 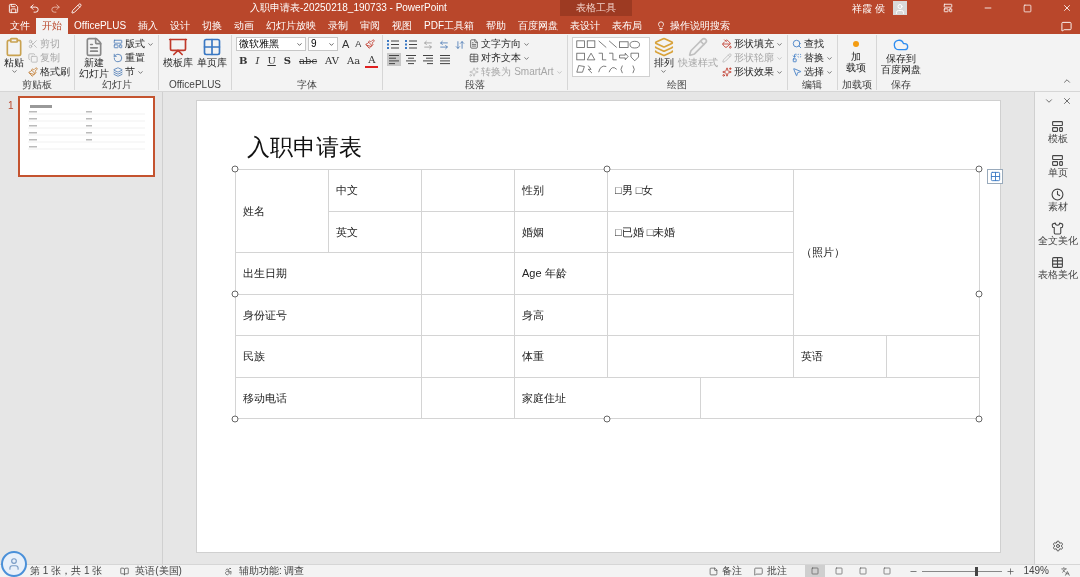 What do you see at coordinates (732, 571) in the screenshot?
I see `notes-button: 备注` at bounding box center [732, 571].